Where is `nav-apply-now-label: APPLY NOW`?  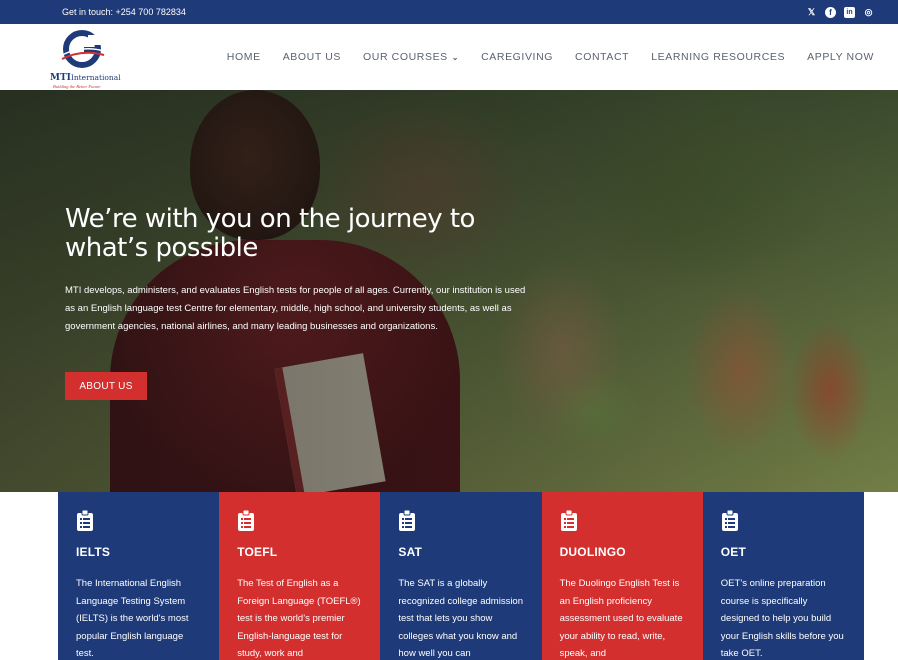 nav-apply-now-label: APPLY NOW is located at coordinates (840, 57).